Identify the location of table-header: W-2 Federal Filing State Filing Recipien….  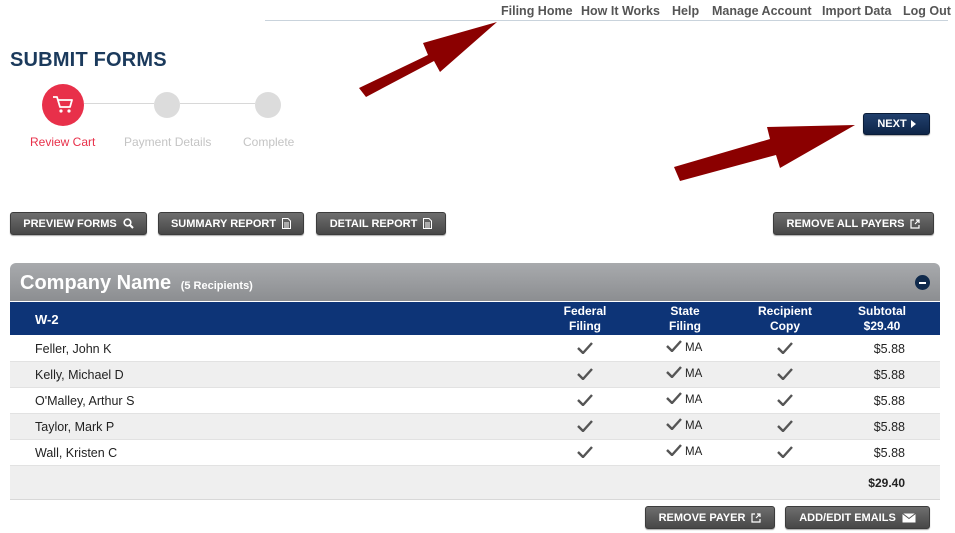
(475, 318).